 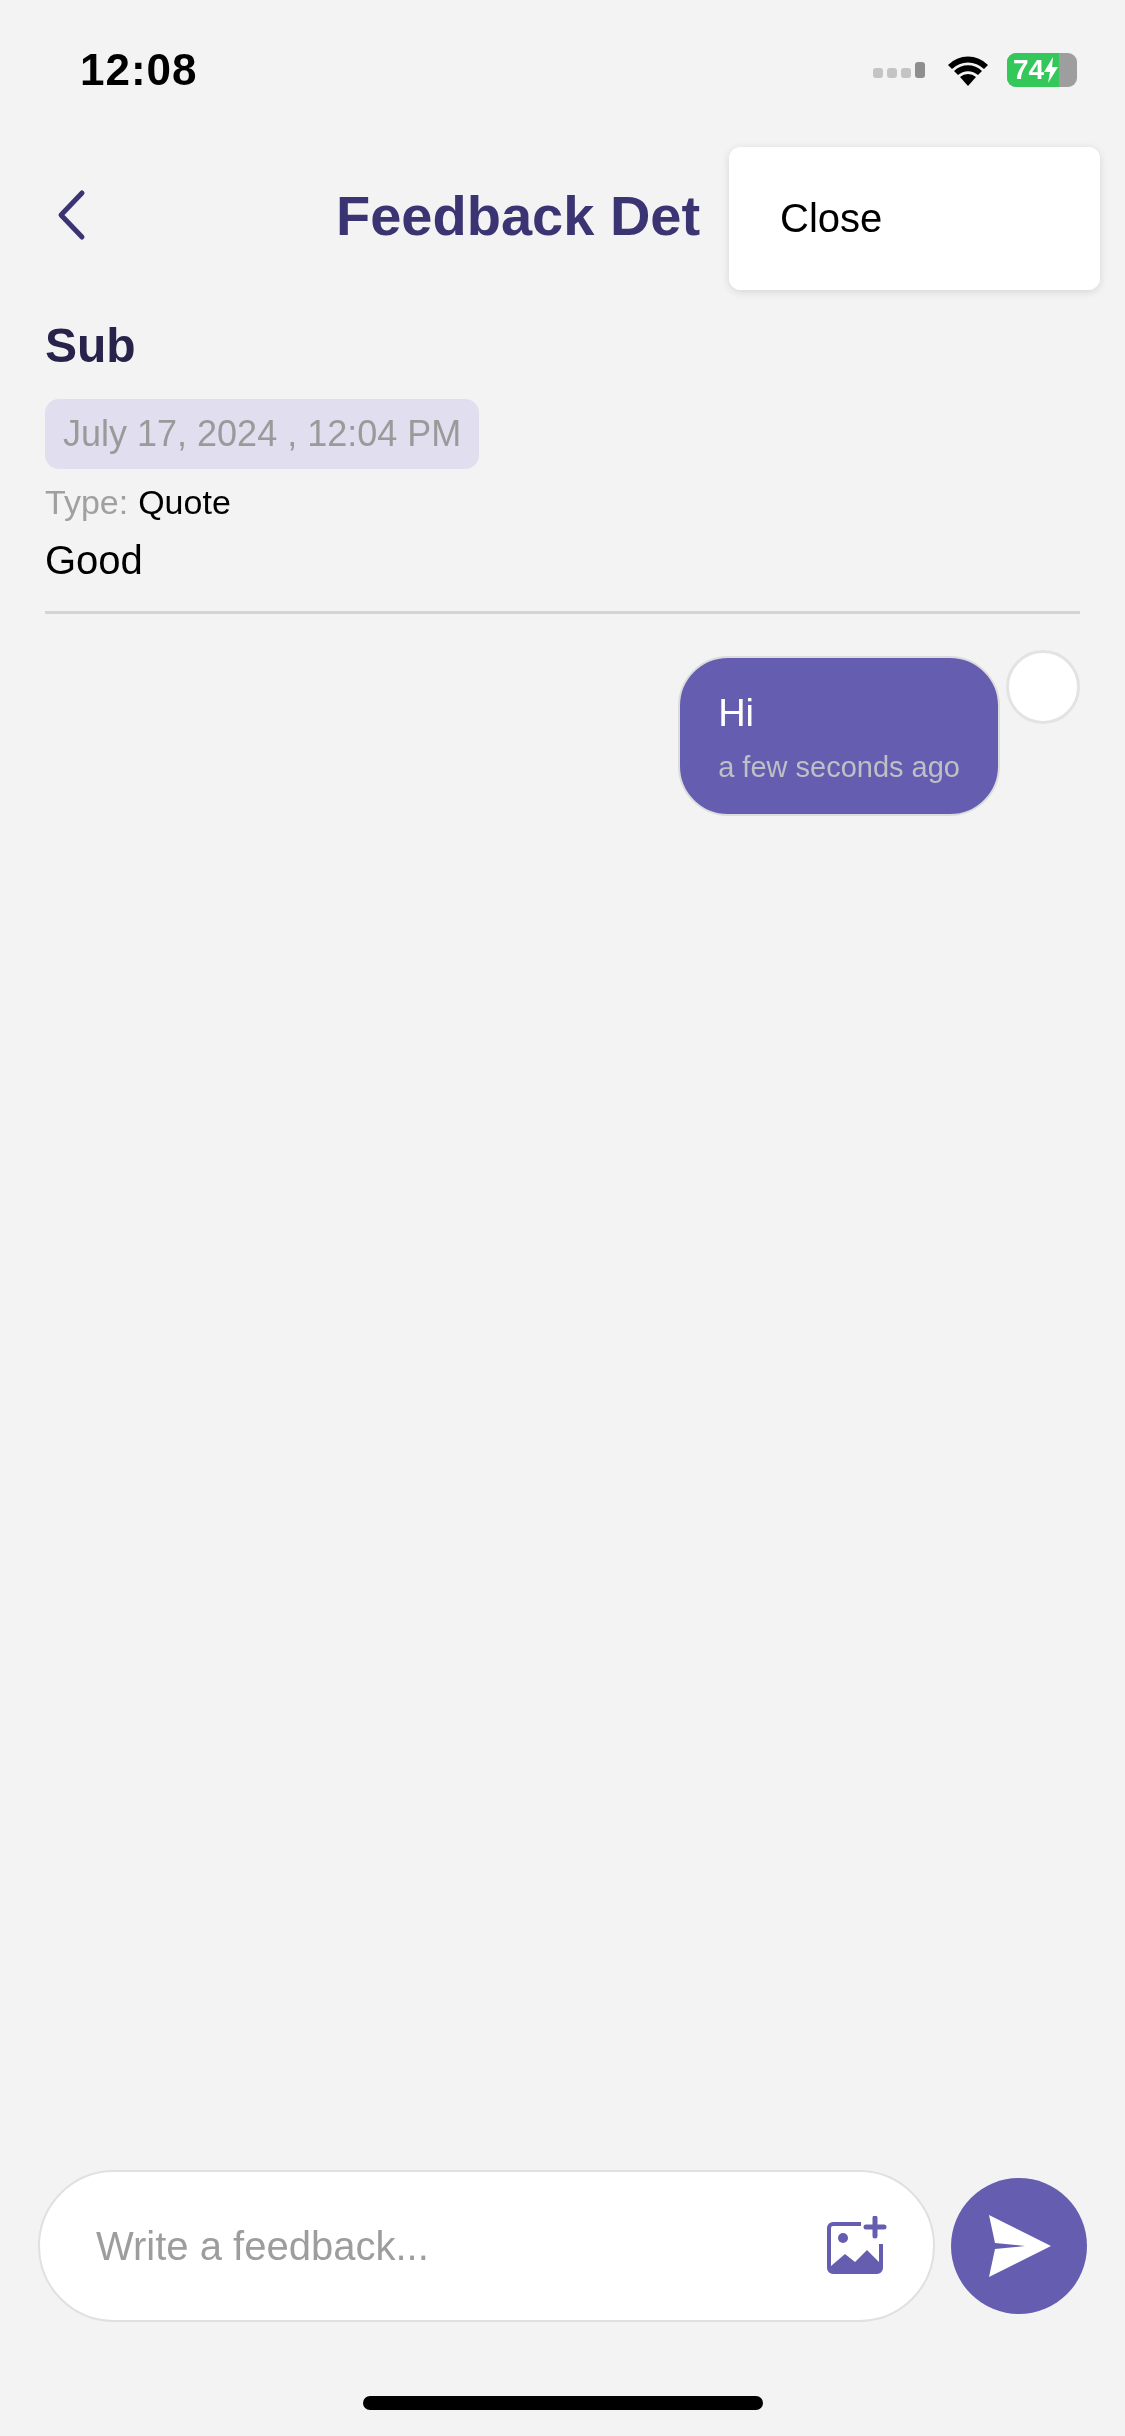 What do you see at coordinates (857, 2246) in the screenshot?
I see `add-image-icon` at bounding box center [857, 2246].